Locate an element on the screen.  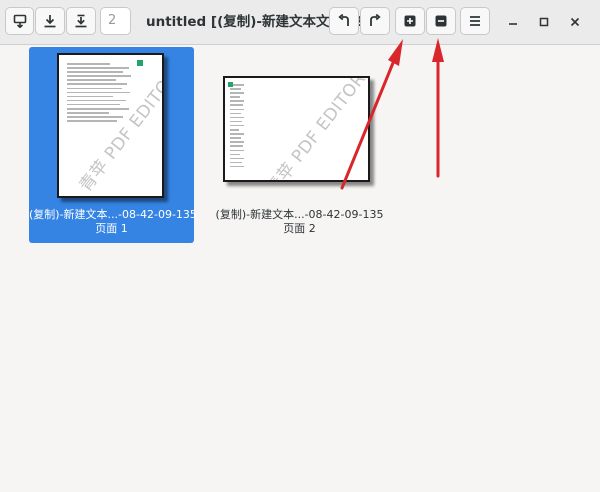
page-1-filename: (复制)-新建文本...-08-42-09-135 is located at coordinates (113, 214).